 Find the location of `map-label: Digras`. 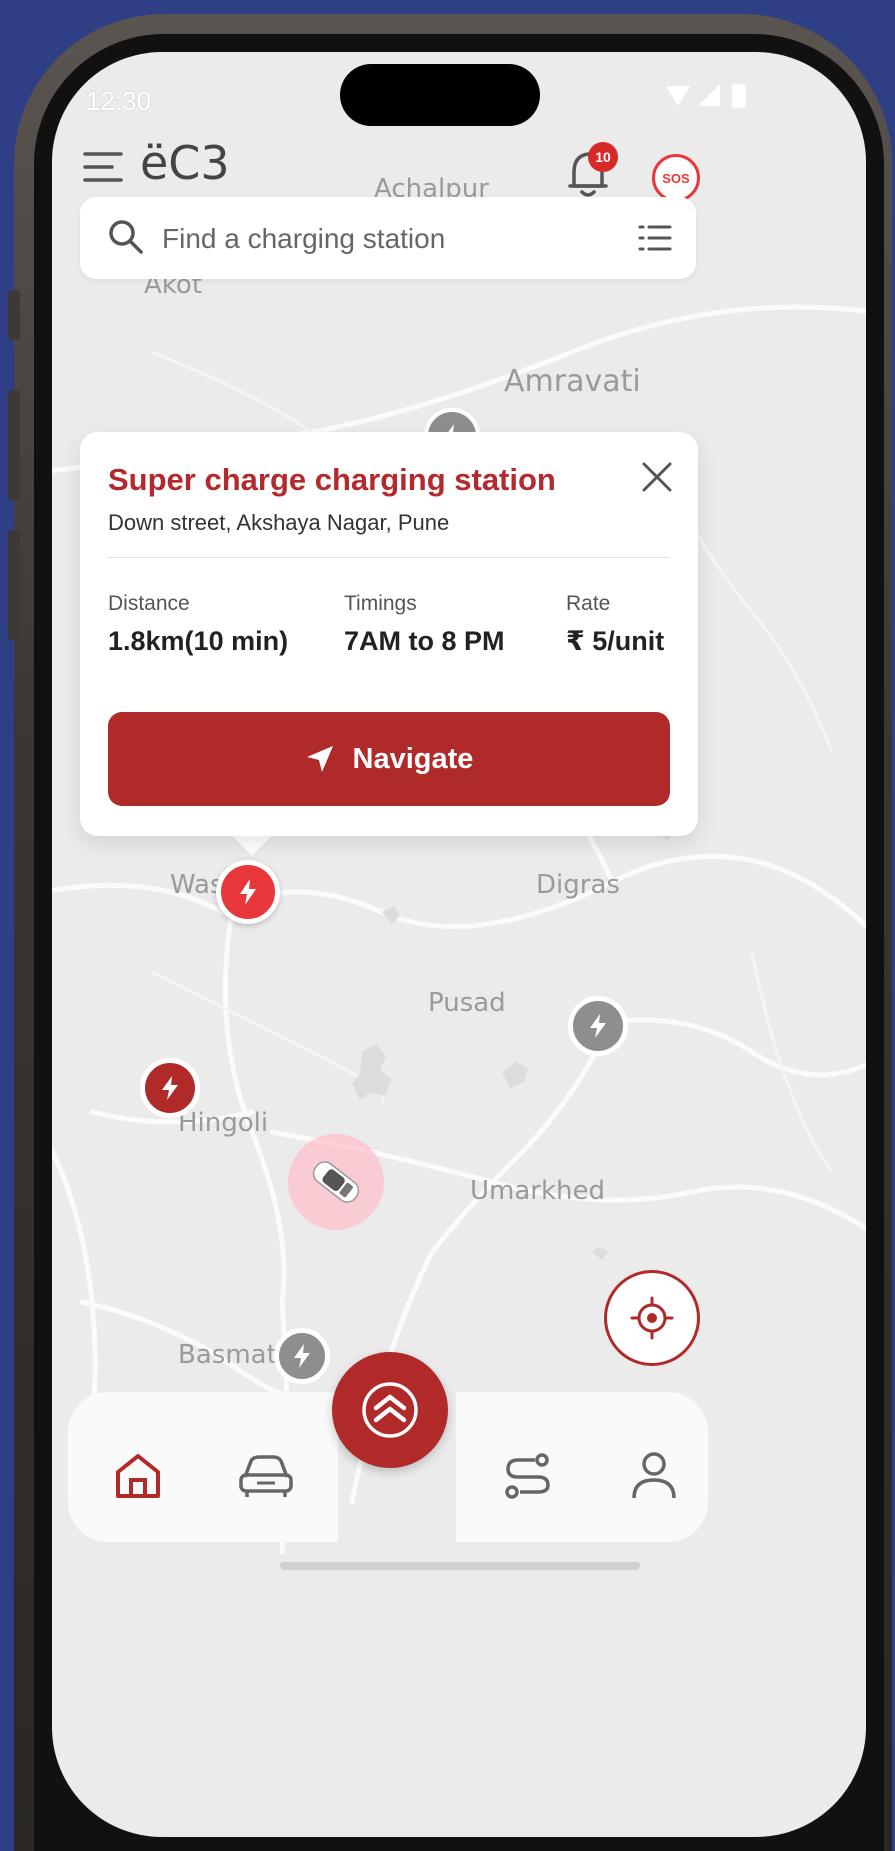

map-label: Digras is located at coordinates (578, 885).